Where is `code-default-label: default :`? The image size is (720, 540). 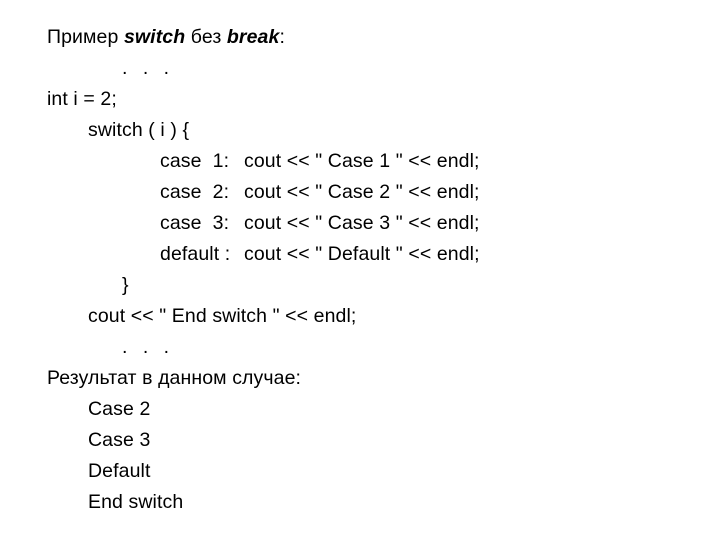 code-default-label: default : is located at coordinates (195, 254).